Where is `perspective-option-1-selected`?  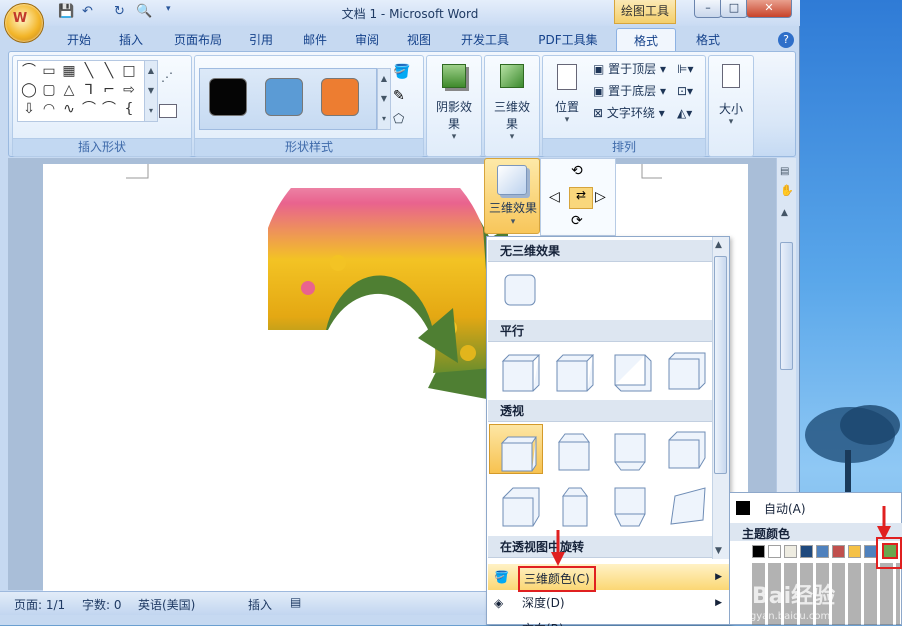 perspective-option-1-selected is located at coordinates (516, 449).